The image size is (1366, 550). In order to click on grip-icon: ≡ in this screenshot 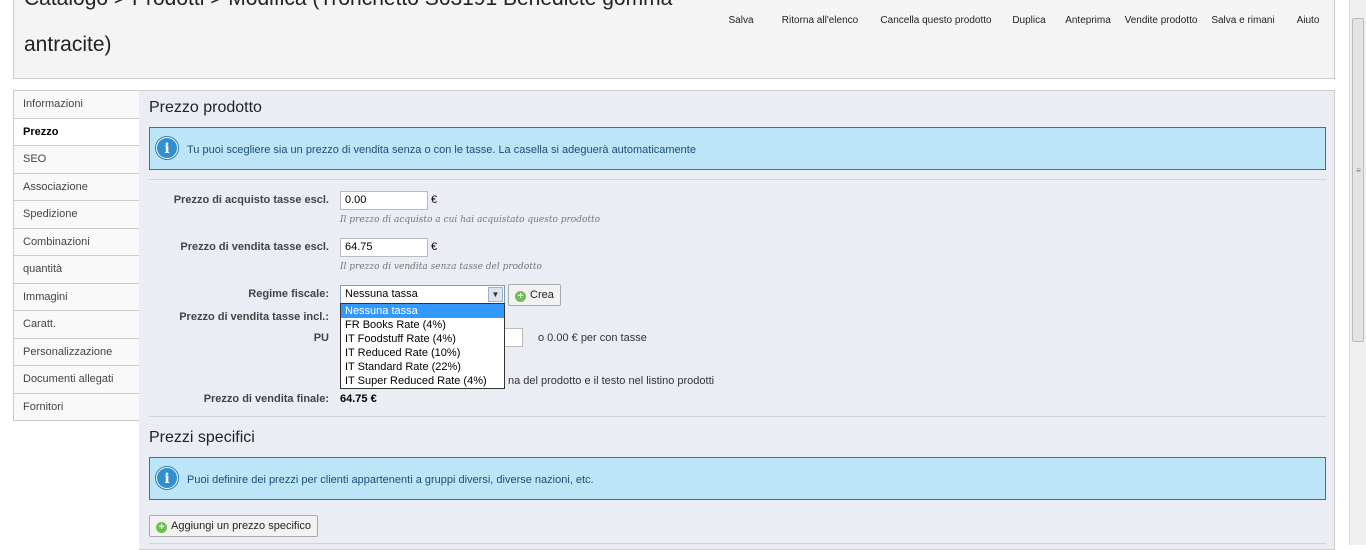, I will do `click(1358, 170)`.